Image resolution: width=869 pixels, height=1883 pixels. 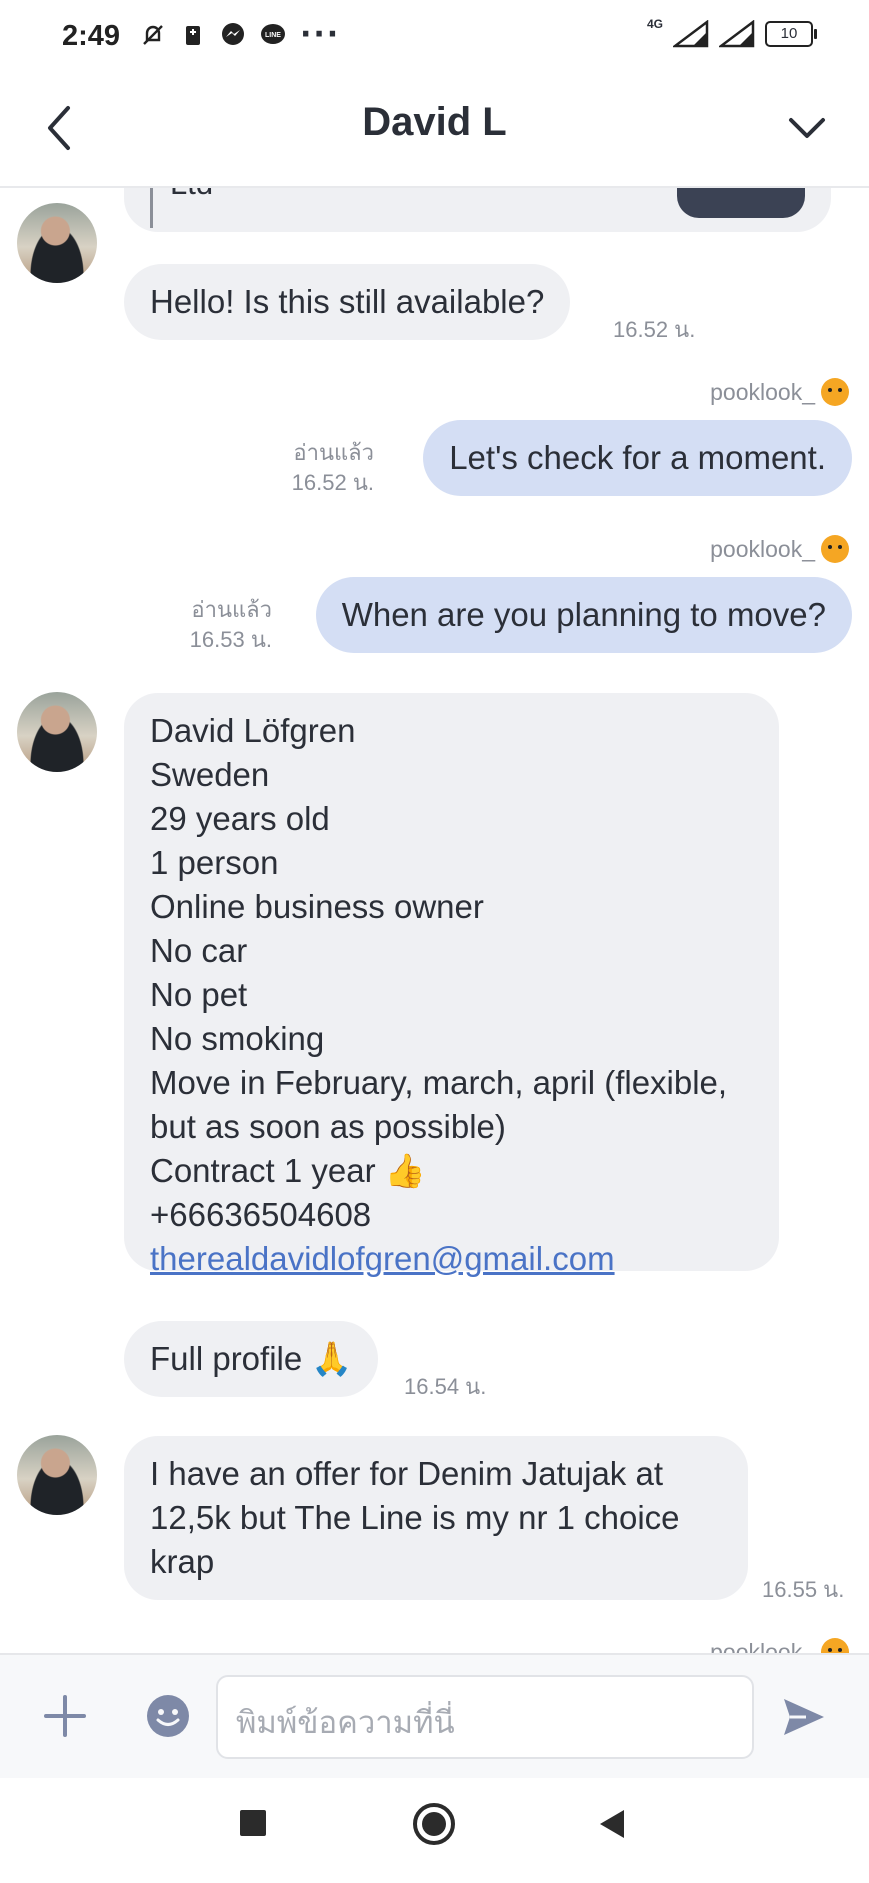 I want to click on status-time: 2:49, so click(x=91, y=36).